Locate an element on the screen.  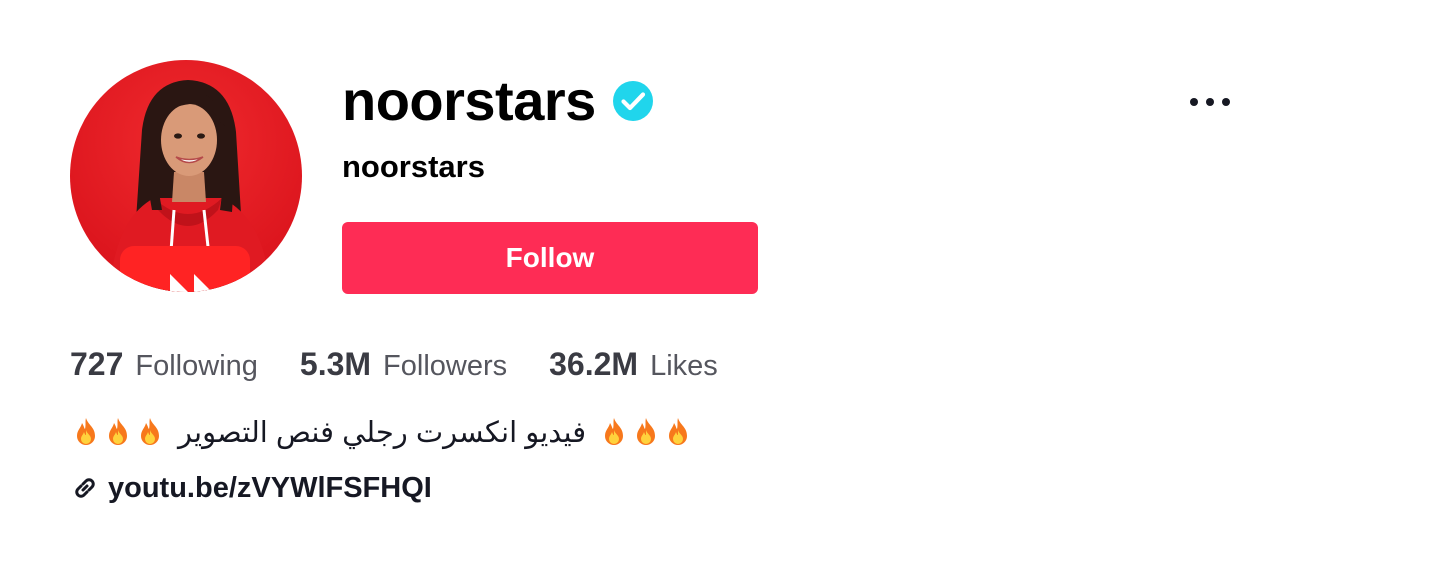
avatar is located at coordinates (186, 176).